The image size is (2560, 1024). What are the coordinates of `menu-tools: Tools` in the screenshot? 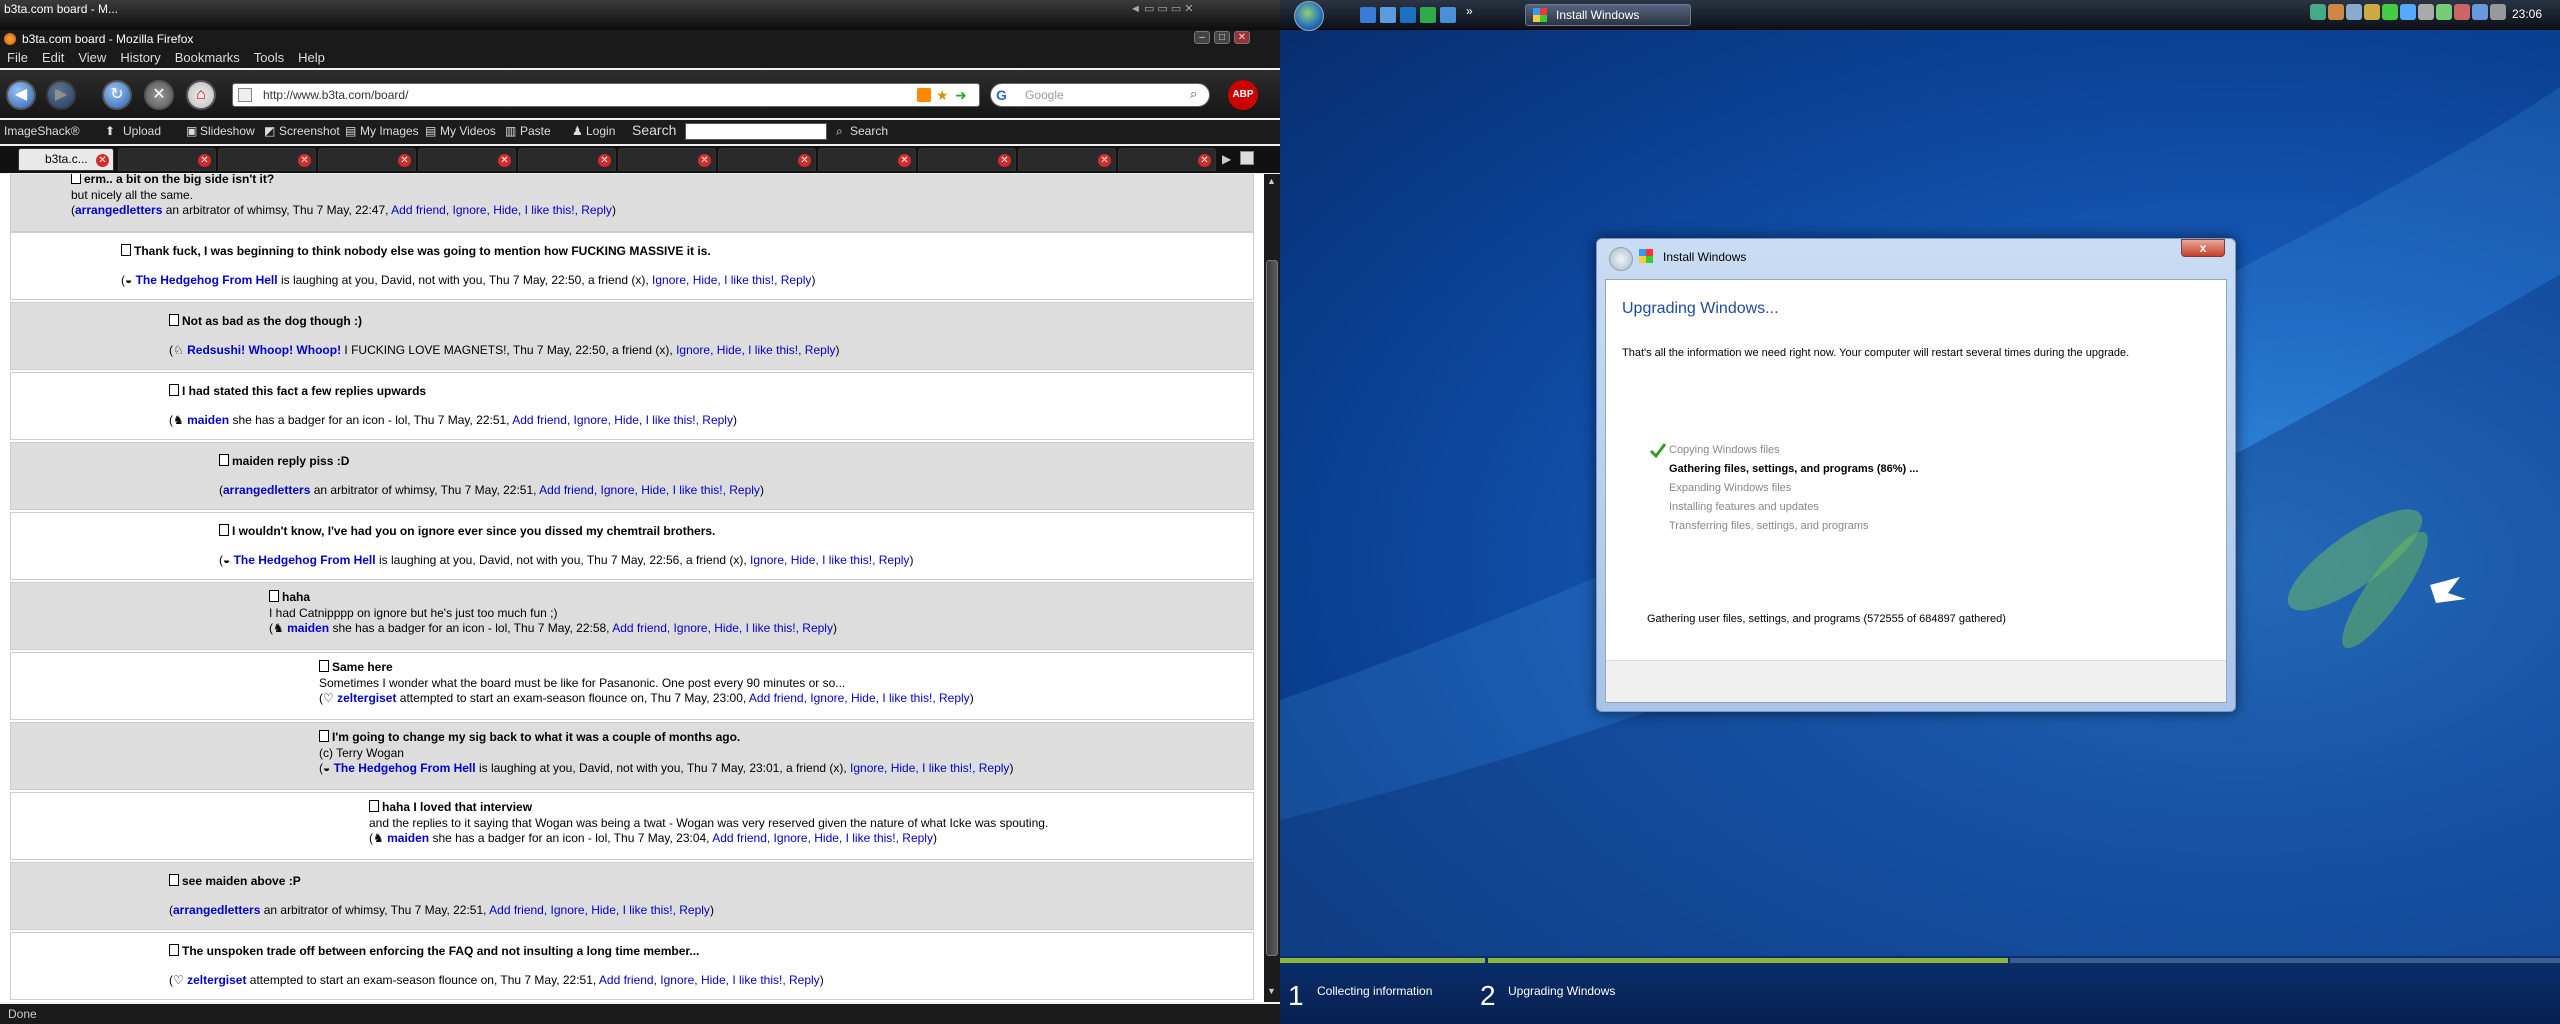 It's located at (269, 57).